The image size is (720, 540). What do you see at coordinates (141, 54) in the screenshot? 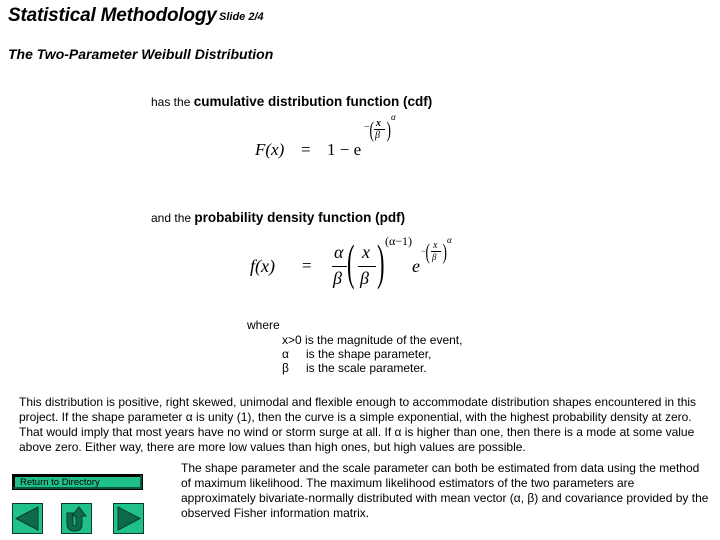
I see `section-subtitle: The Two-Parameter Weibull Distribution` at bounding box center [141, 54].